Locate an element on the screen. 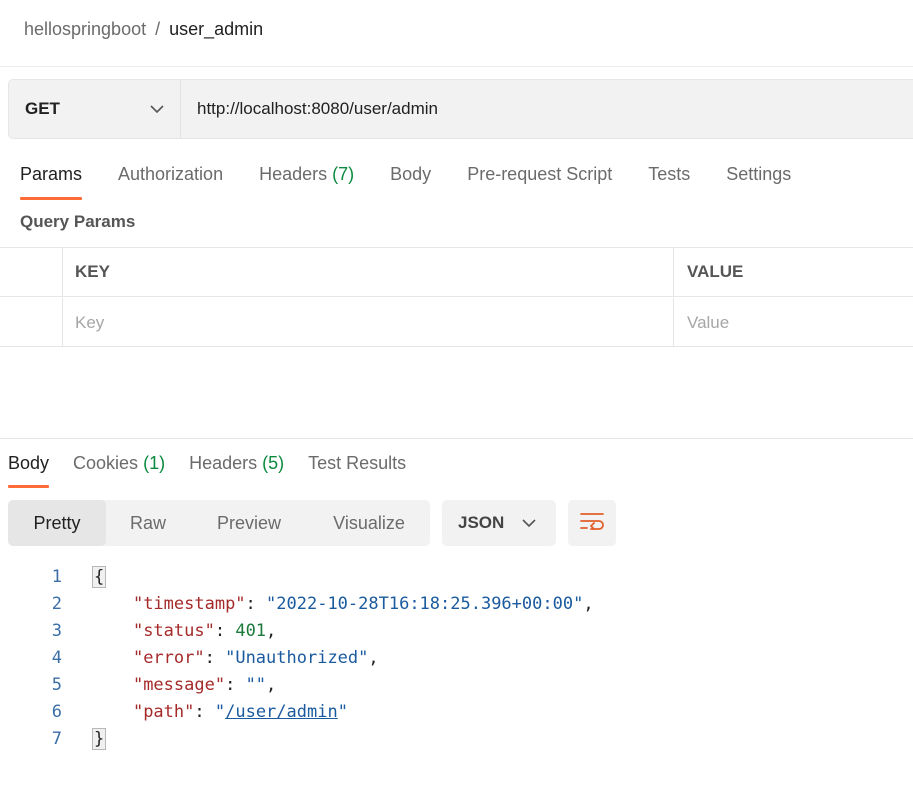  tab-body: Body is located at coordinates (410, 180).